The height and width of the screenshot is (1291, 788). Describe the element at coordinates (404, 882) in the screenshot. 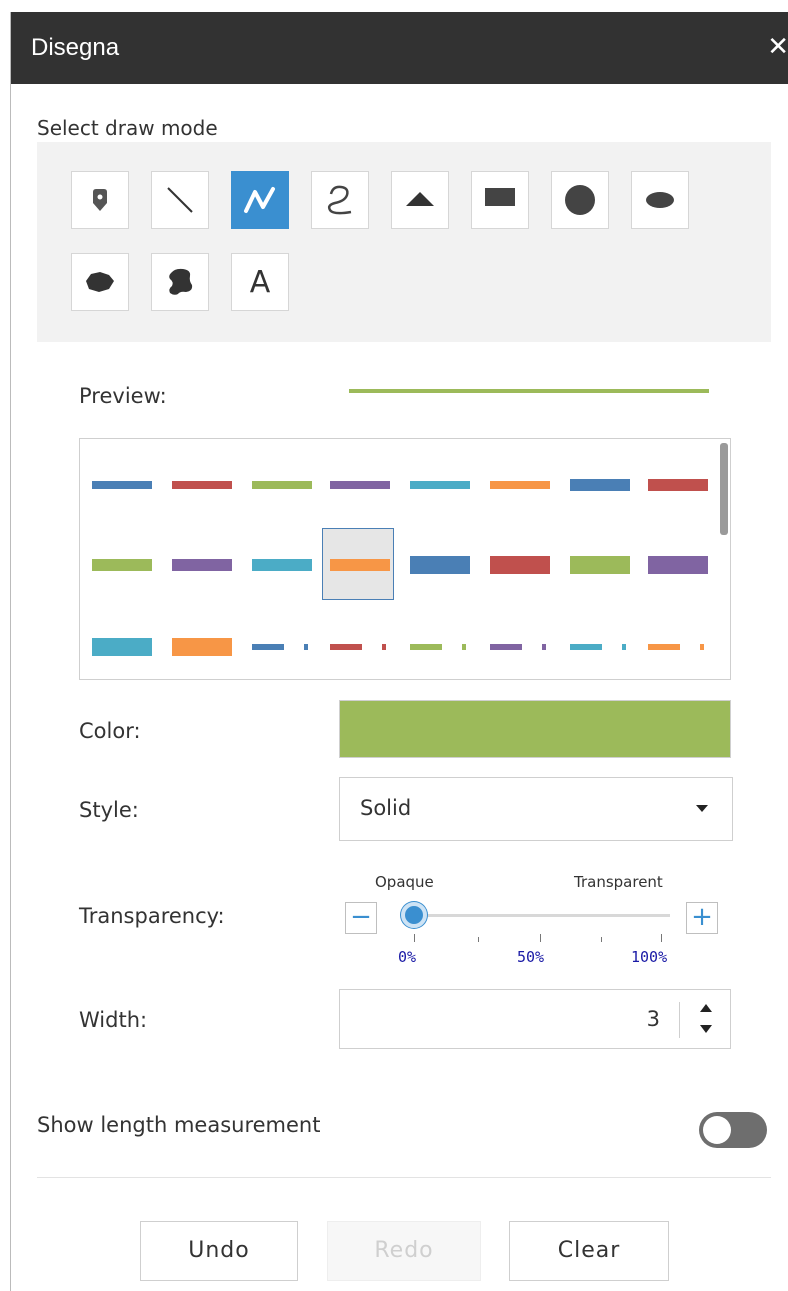

I see `opaque-caption: Opaque` at that location.